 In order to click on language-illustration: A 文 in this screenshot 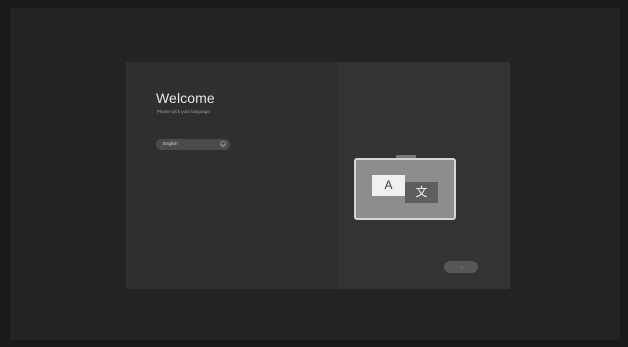, I will do `click(405, 189)`.